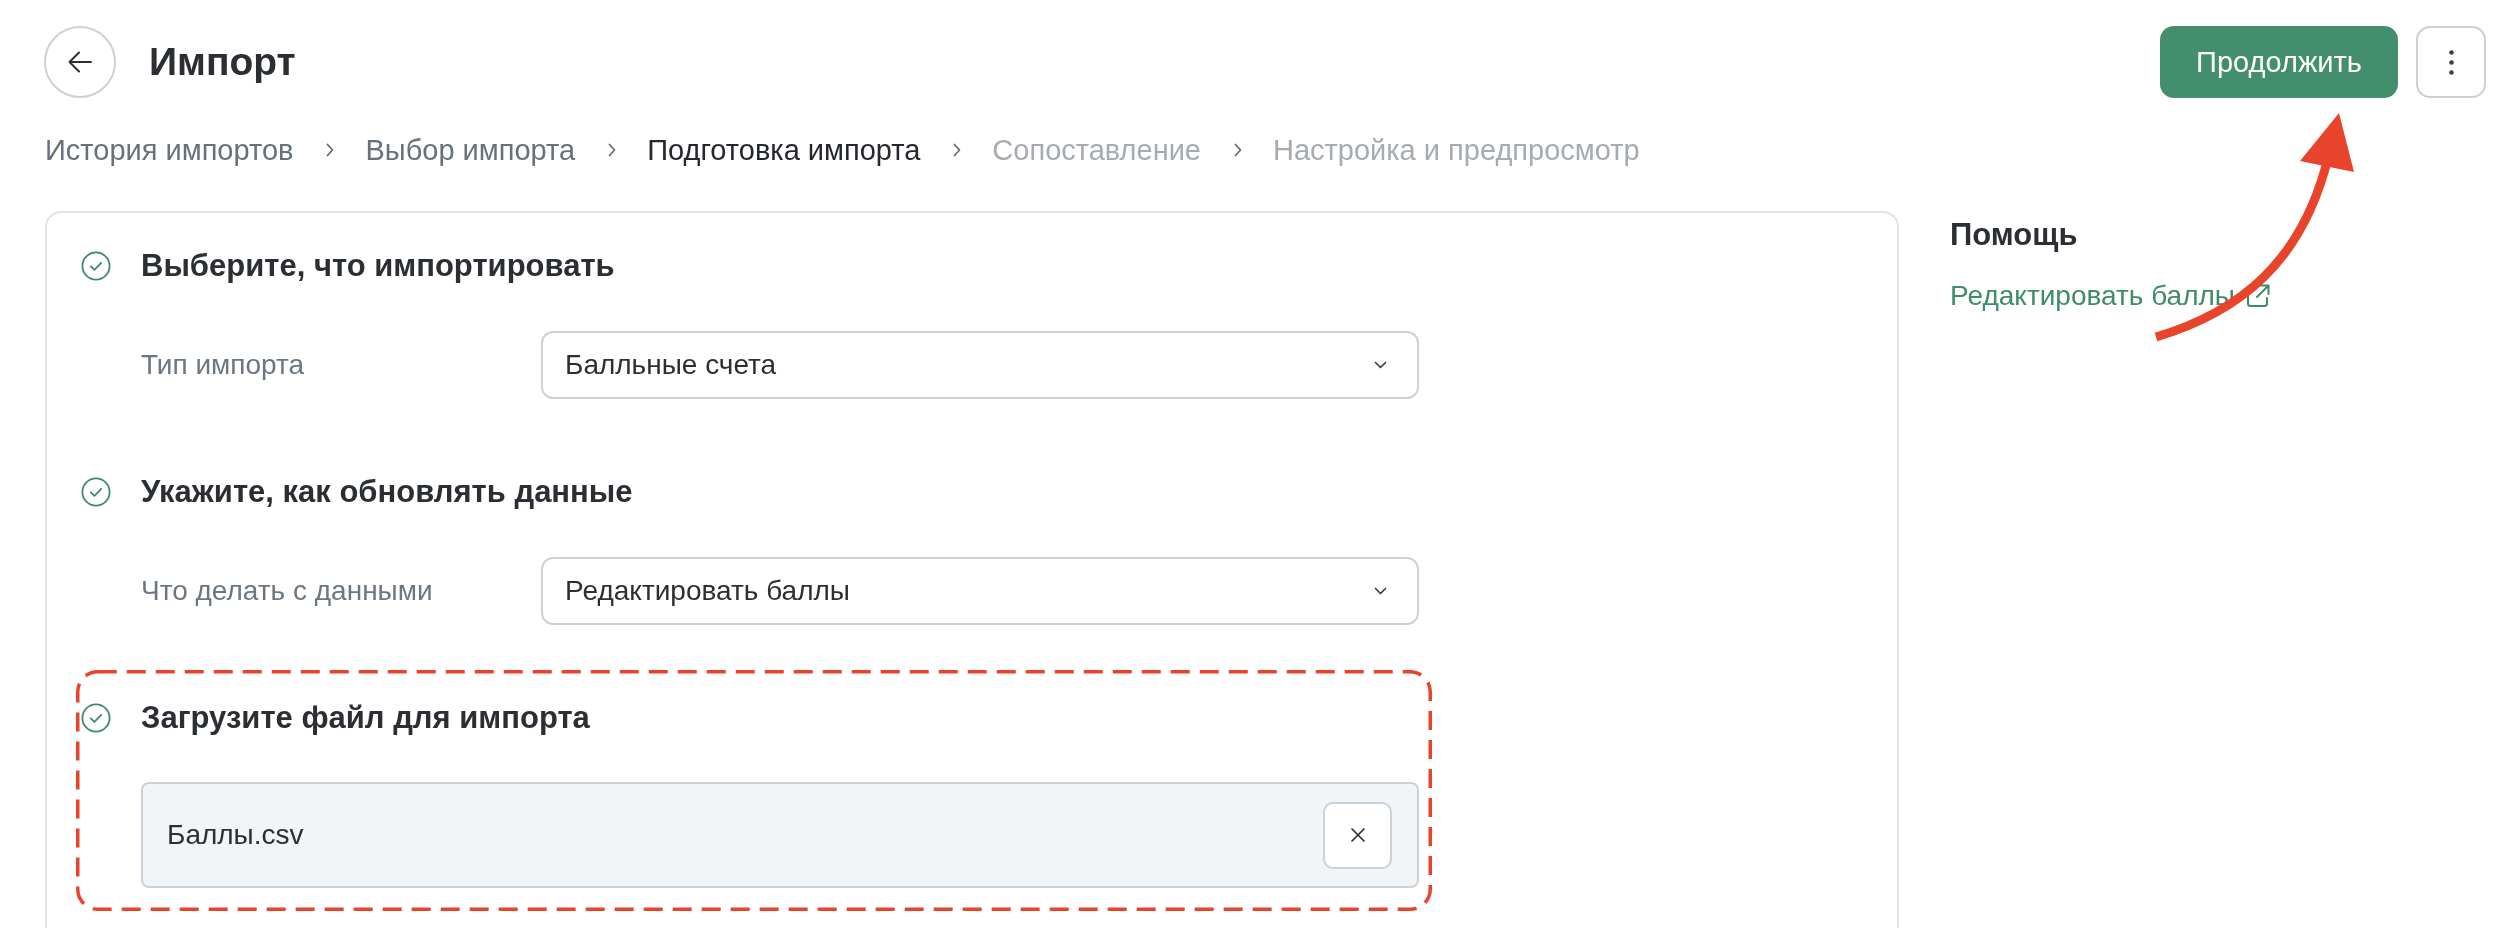  Describe the element at coordinates (80, 62) in the screenshot. I see `arrow-left-icon` at that location.